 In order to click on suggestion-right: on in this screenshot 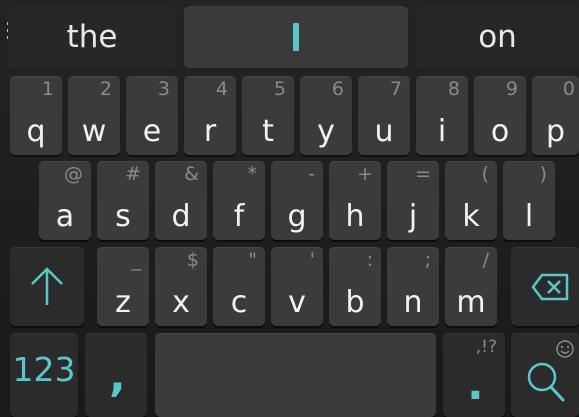, I will do `click(497, 37)`.